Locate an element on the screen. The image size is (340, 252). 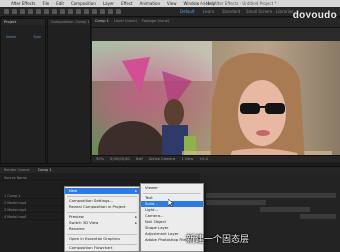
tab-project: Project is located at coordinates (10, 22).